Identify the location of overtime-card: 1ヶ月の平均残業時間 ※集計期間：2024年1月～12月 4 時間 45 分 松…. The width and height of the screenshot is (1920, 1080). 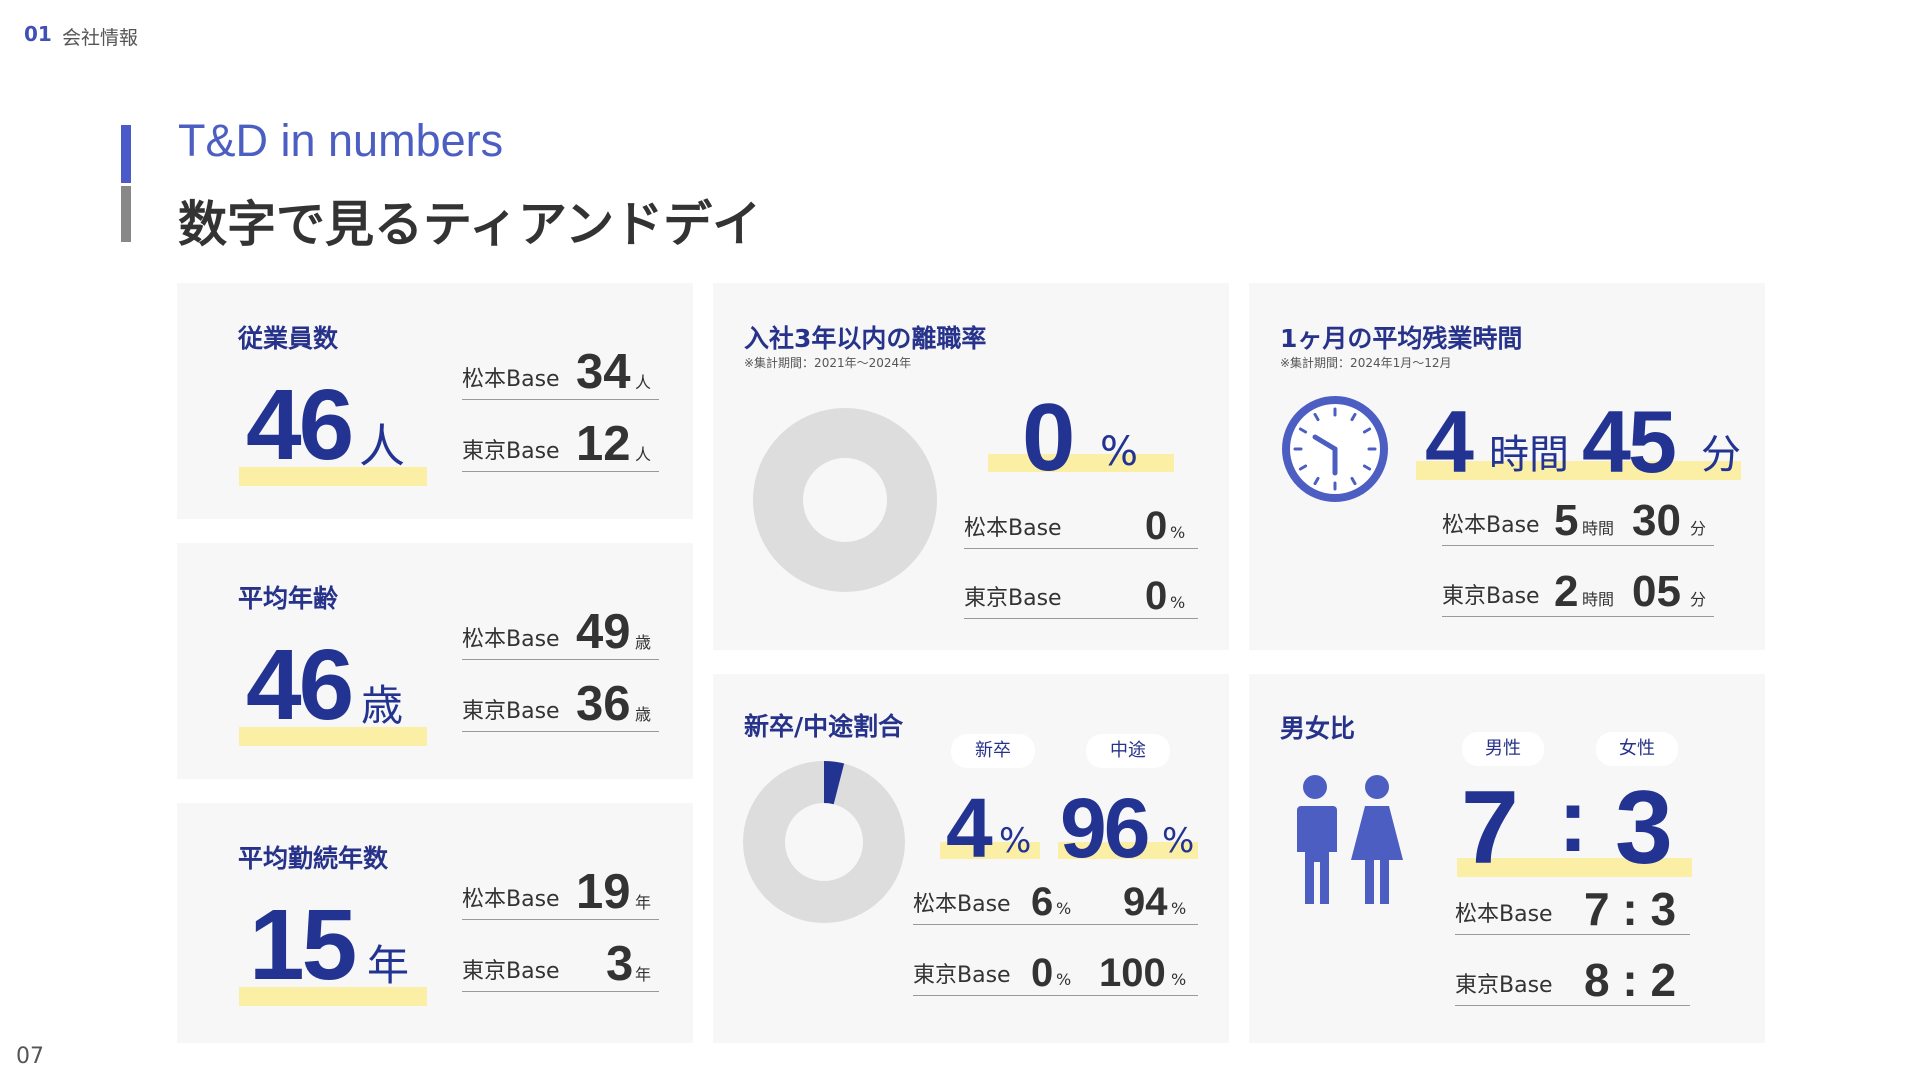
(1507, 466).